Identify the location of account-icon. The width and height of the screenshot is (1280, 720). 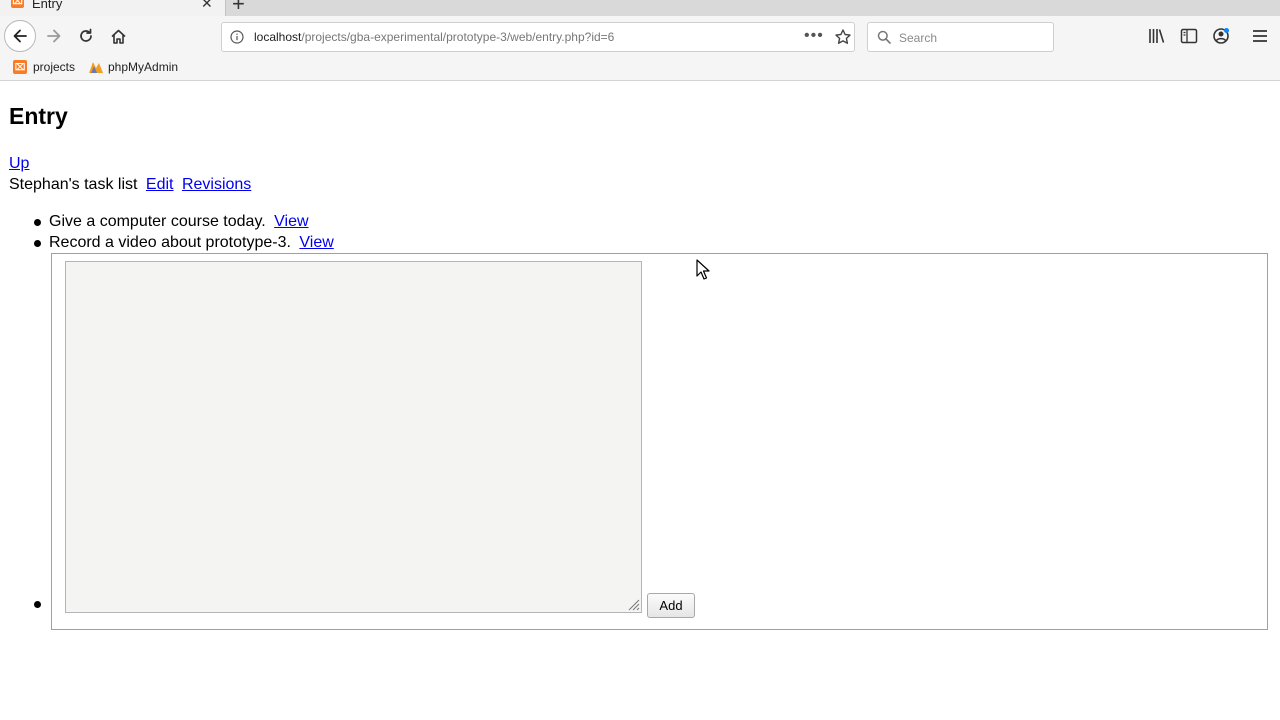
(1221, 36).